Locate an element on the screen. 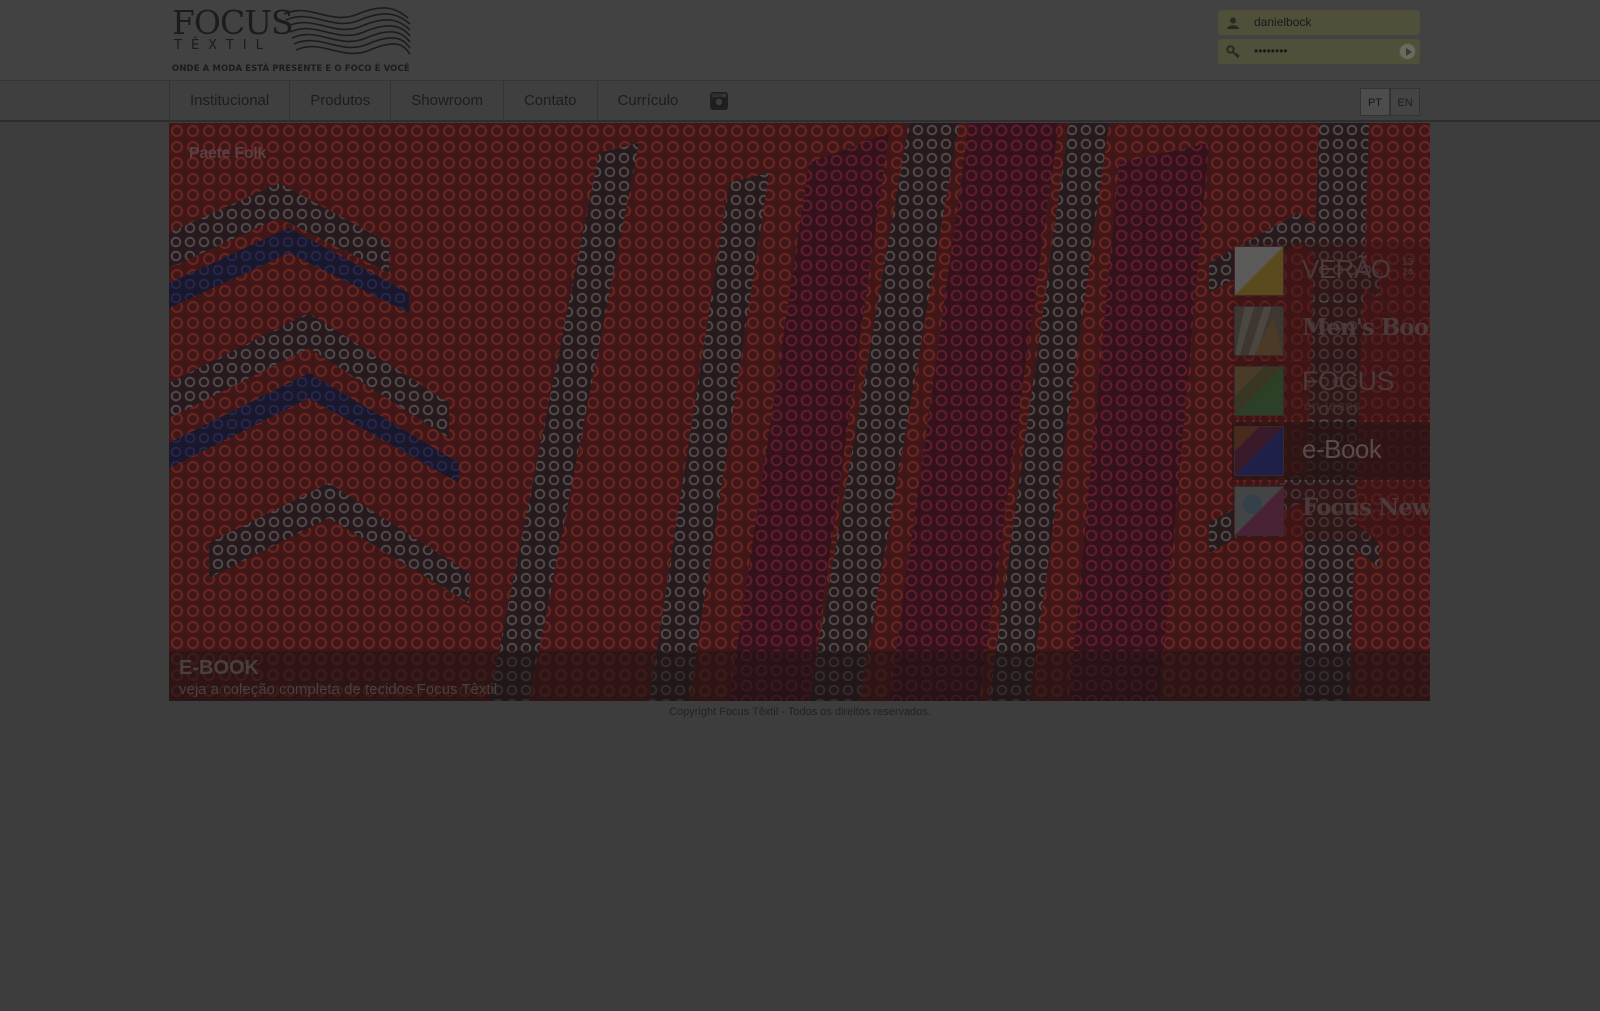  nav-item-showroom: Showroom is located at coordinates (446, 101).